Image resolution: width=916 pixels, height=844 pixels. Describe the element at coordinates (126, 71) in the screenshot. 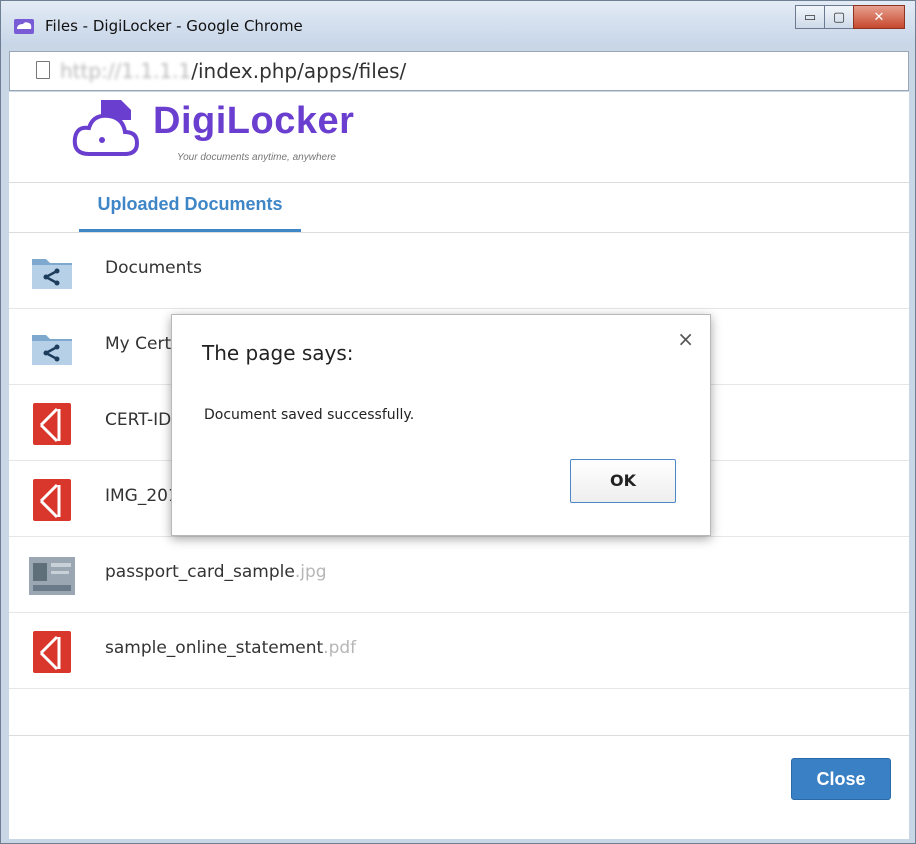

I see `url-host-obscured: http://1.1.1.1` at that location.